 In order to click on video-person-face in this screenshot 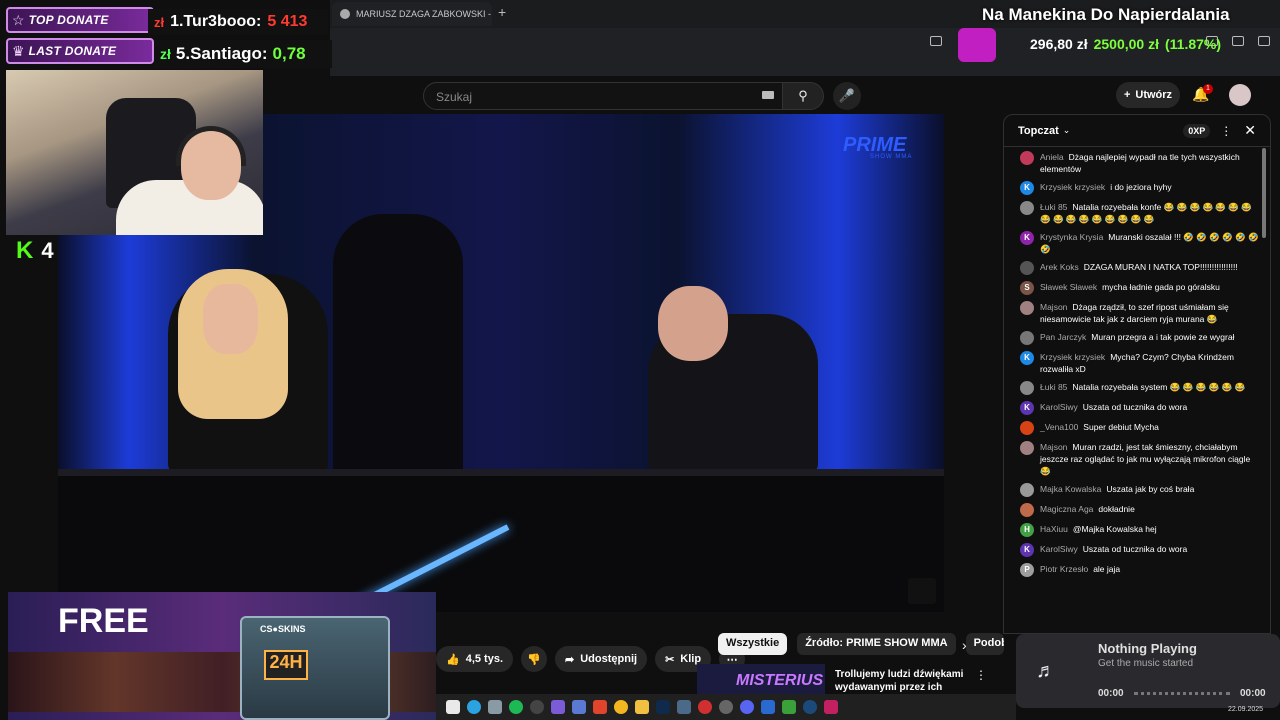, I will do `click(230, 319)`.